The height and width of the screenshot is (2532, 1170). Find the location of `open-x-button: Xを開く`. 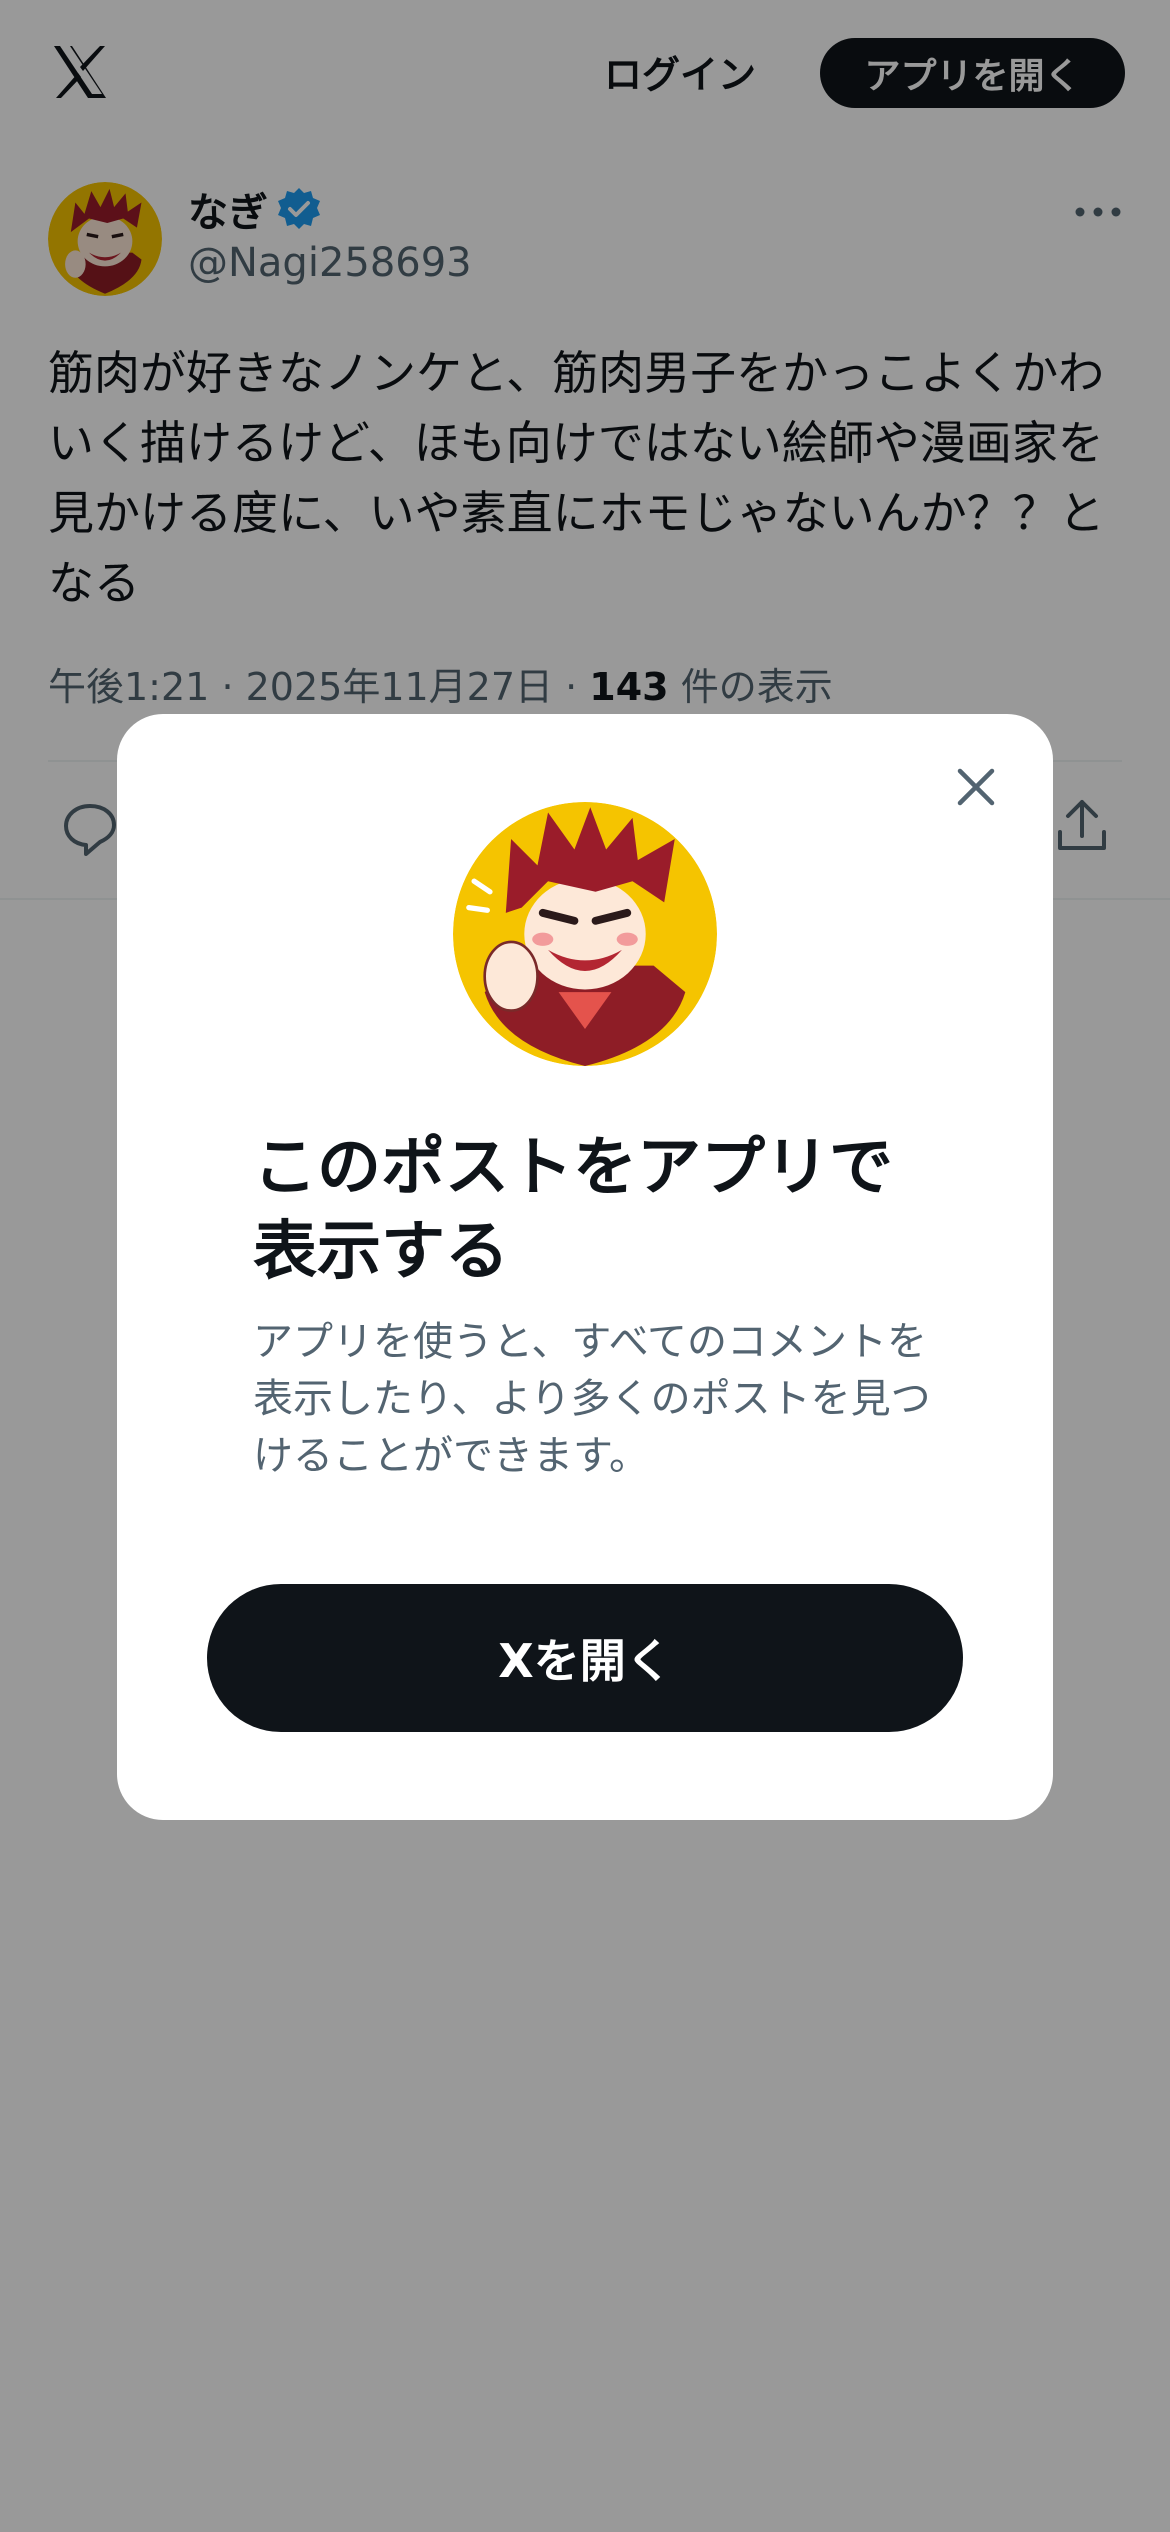

open-x-button: Xを開く is located at coordinates (585, 1658).